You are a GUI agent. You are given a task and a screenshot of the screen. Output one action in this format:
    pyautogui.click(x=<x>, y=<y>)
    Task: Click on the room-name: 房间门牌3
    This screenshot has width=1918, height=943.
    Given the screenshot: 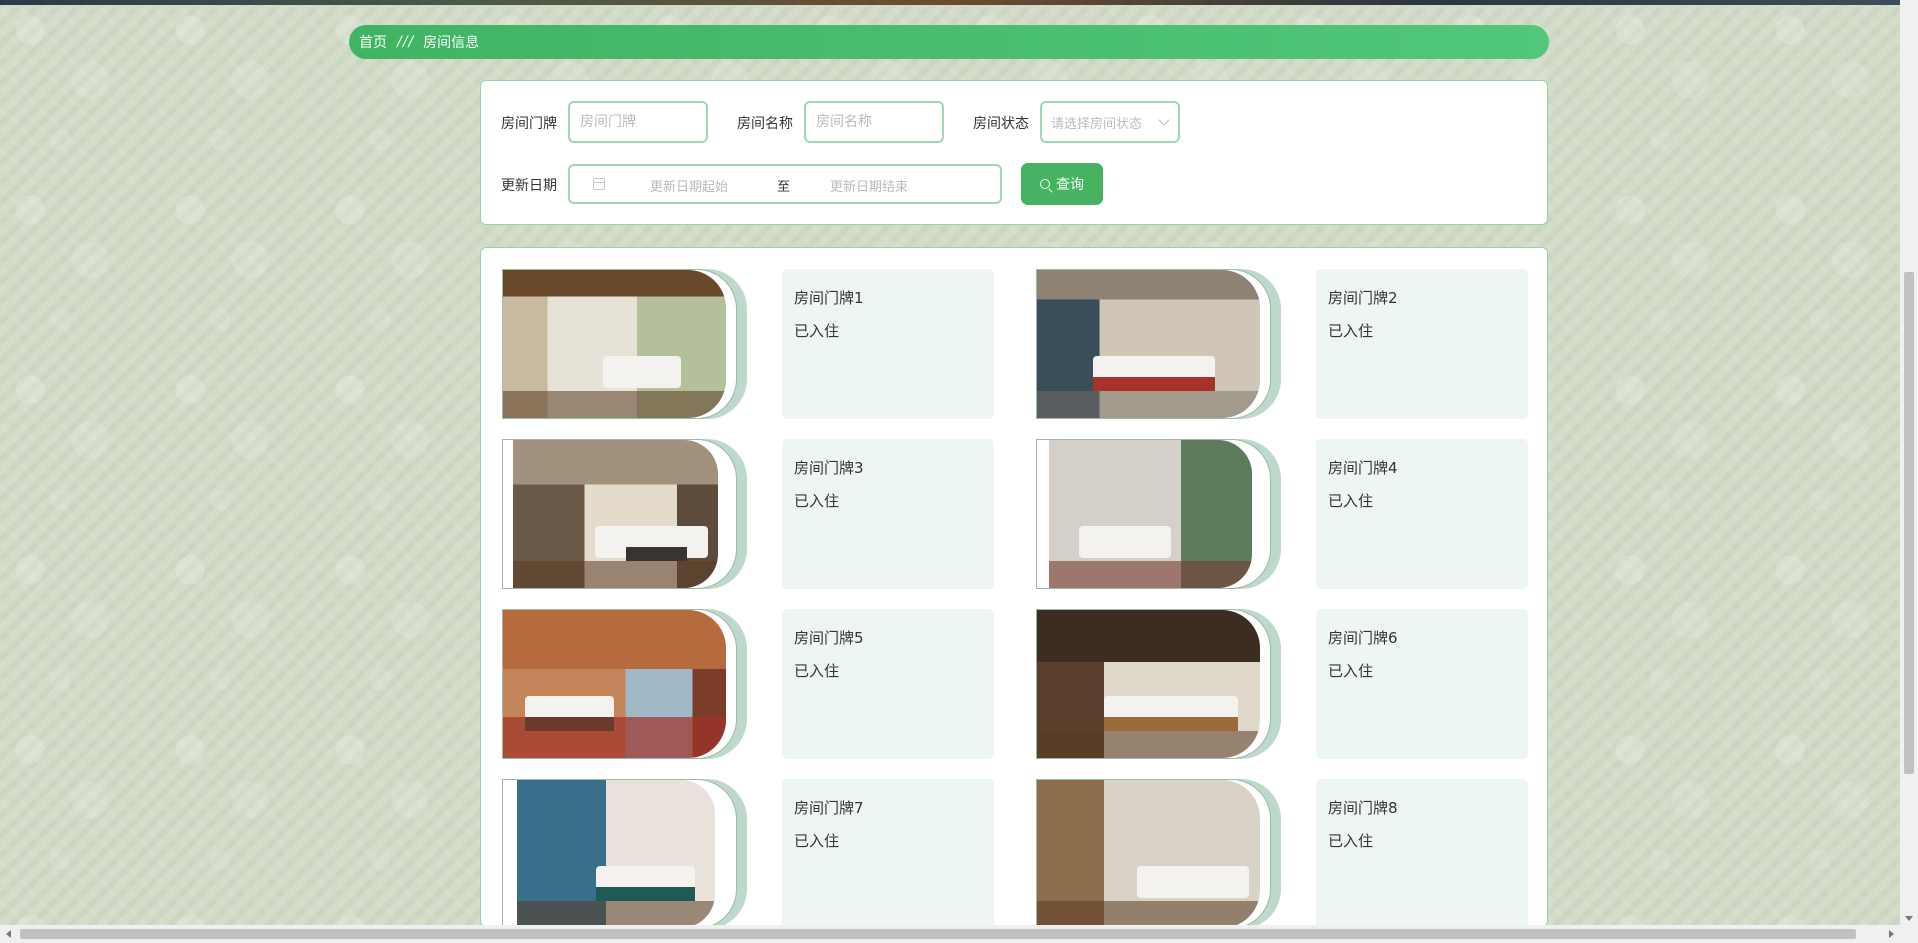 What is the action you would take?
    pyautogui.click(x=829, y=468)
    